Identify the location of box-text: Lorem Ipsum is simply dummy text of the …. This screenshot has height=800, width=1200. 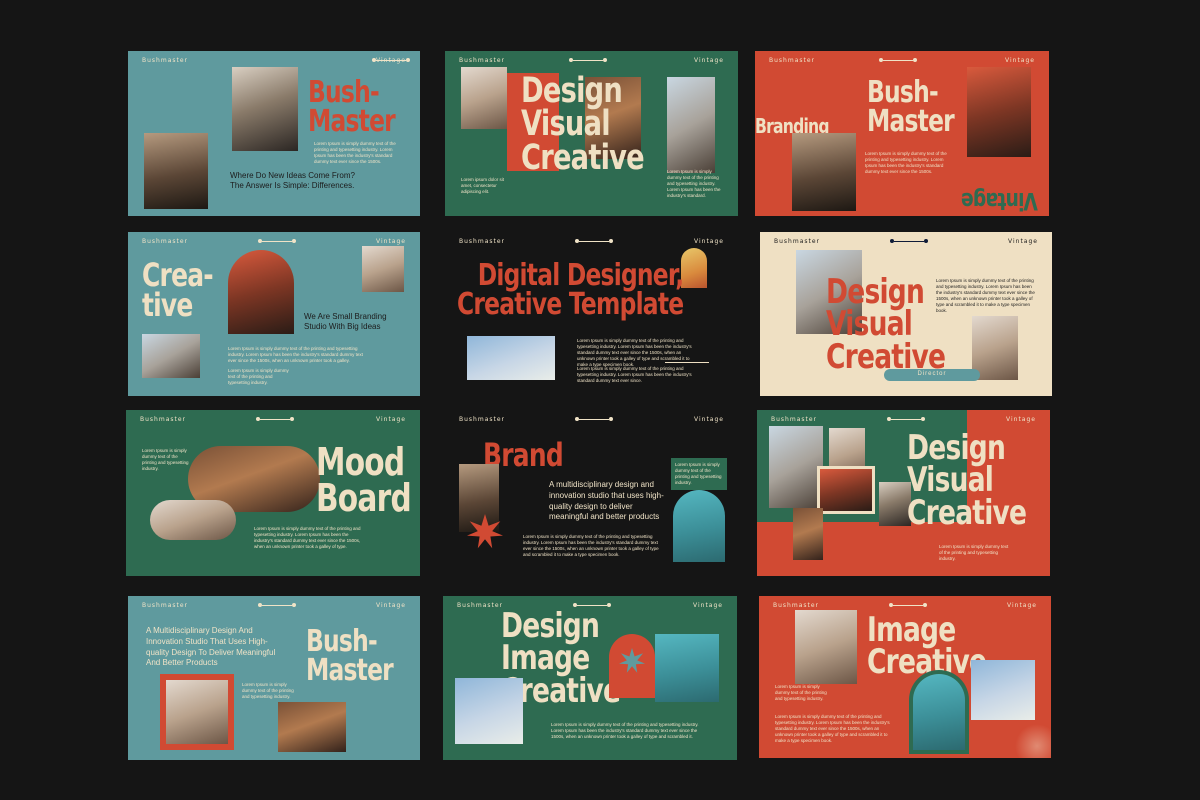
(698, 474).